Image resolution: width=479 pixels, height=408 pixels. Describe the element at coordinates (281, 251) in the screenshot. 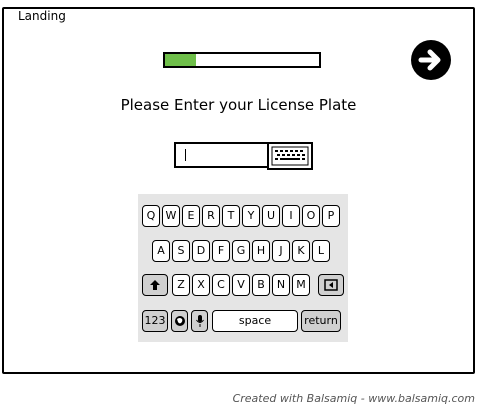

I see `key-j: J` at that location.